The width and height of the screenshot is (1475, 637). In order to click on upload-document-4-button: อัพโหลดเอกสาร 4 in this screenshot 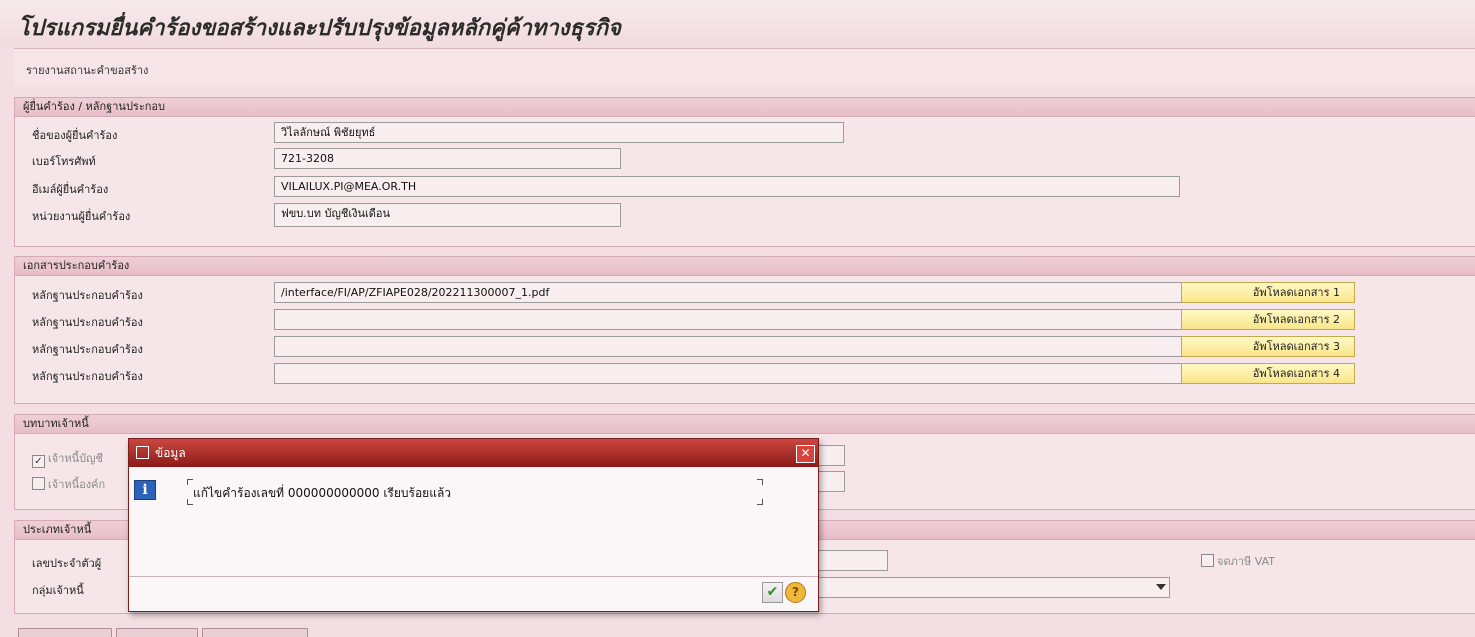, I will do `click(1268, 373)`.